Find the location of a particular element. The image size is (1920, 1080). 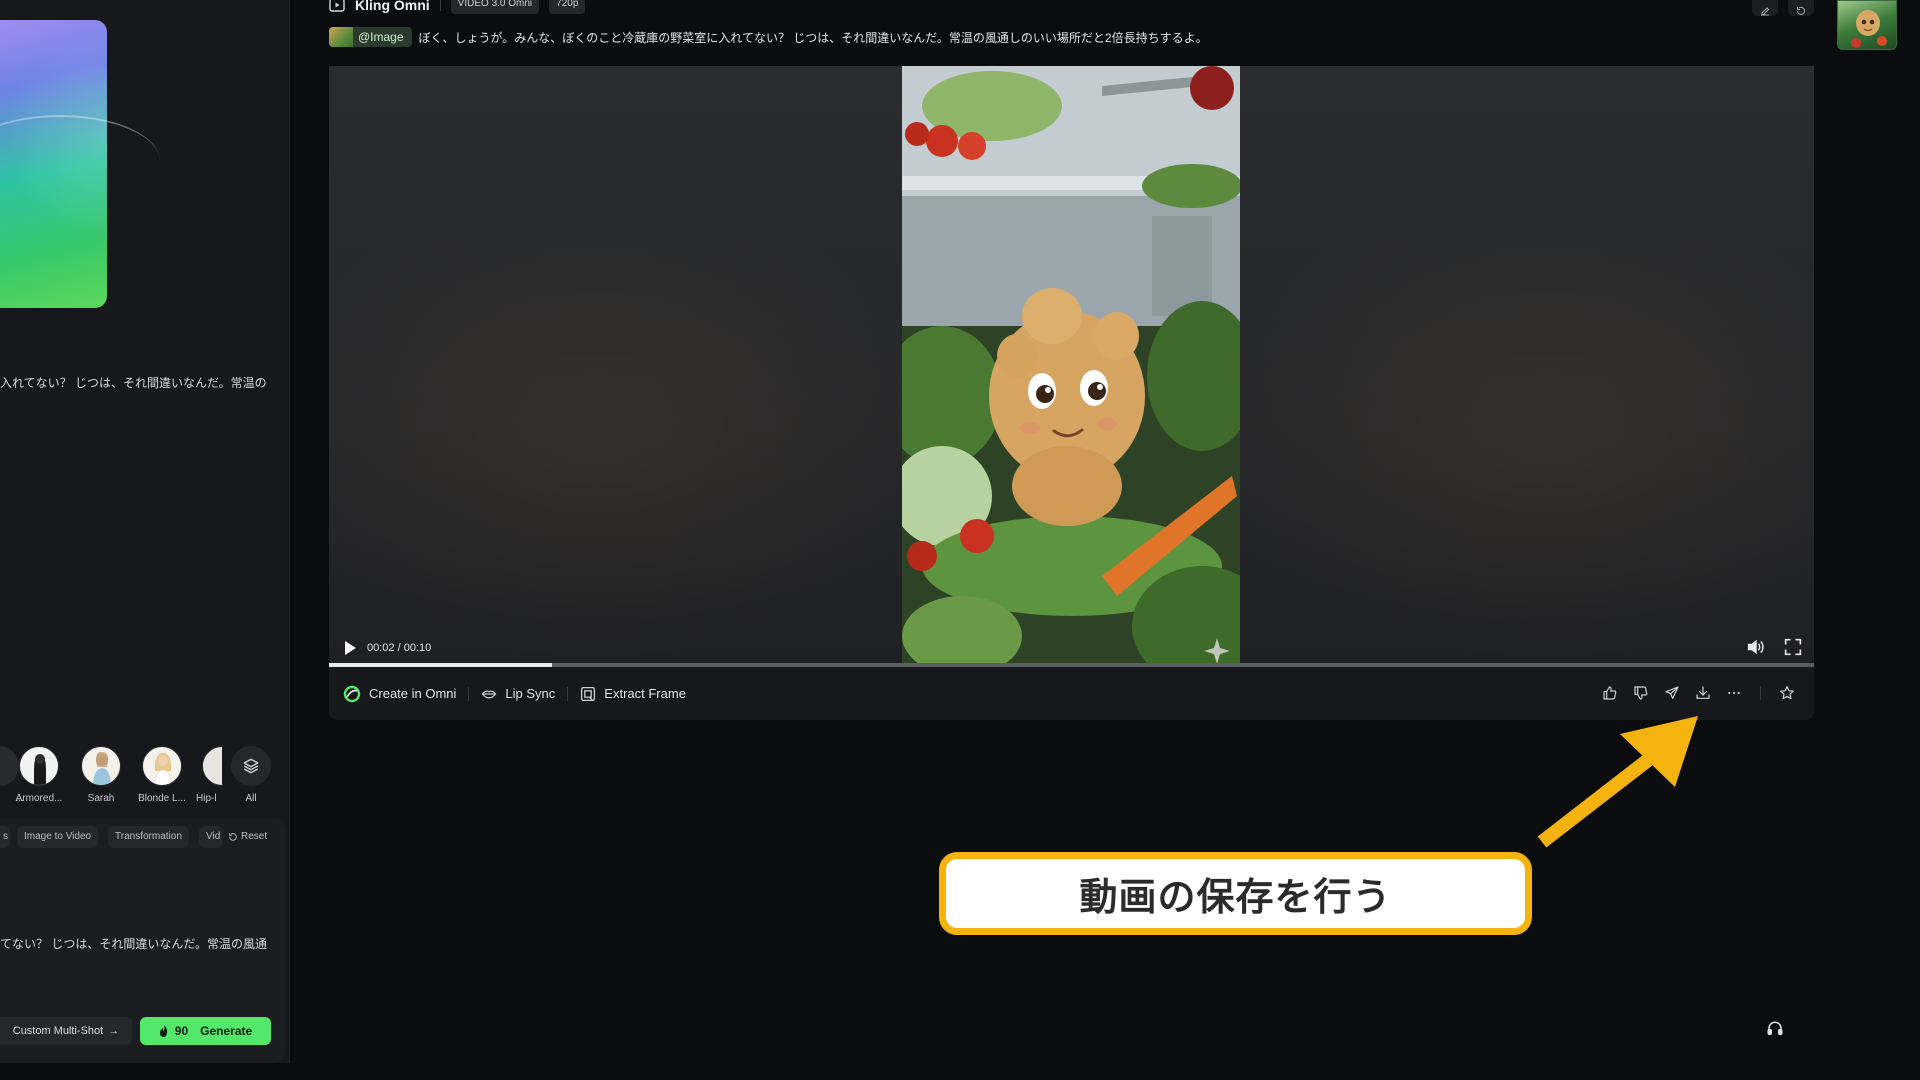

video-feedback-actions is located at coordinates (1698, 693).